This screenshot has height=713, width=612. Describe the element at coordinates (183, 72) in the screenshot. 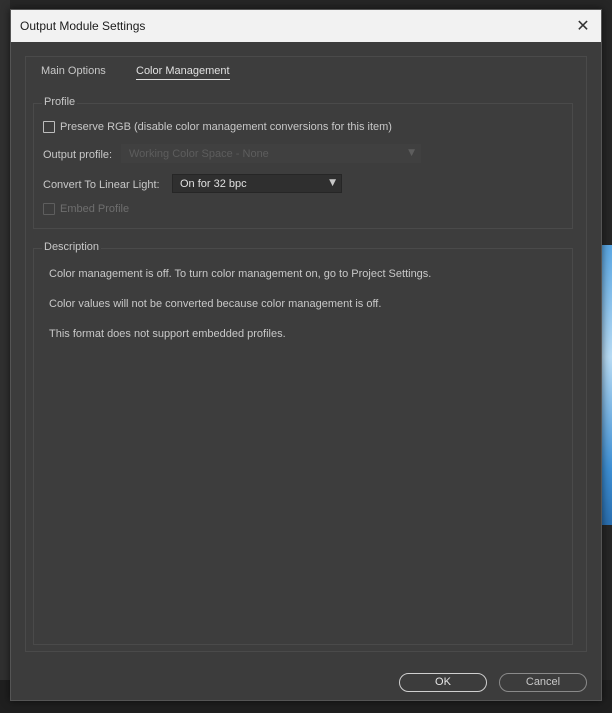

I see `tab-color-management: Color Management` at that location.